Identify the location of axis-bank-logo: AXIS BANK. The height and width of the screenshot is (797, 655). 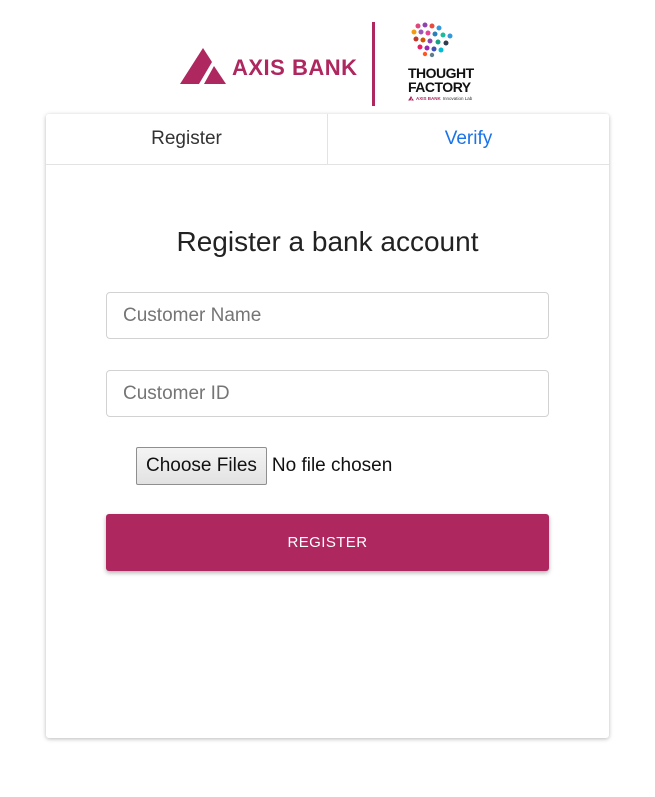
(269, 68).